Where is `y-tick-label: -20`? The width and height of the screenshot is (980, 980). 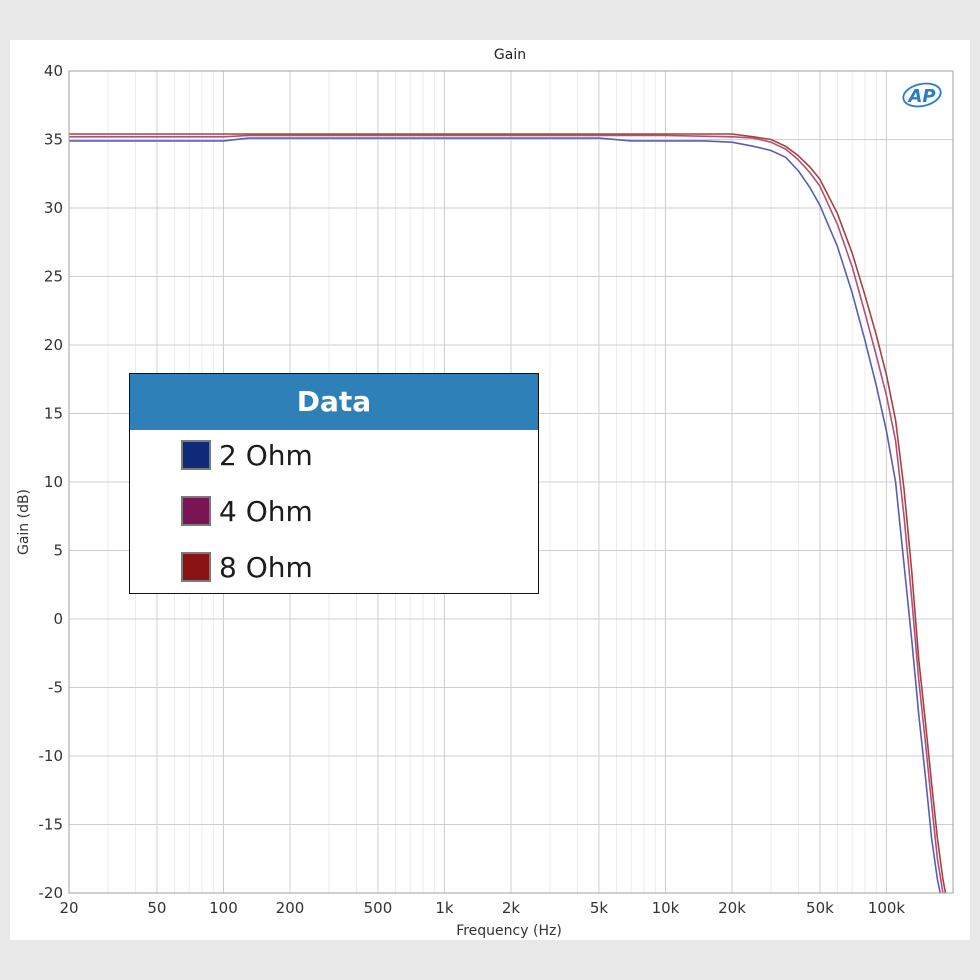
y-tick-label: -20 is located at coordinates (51, 893).